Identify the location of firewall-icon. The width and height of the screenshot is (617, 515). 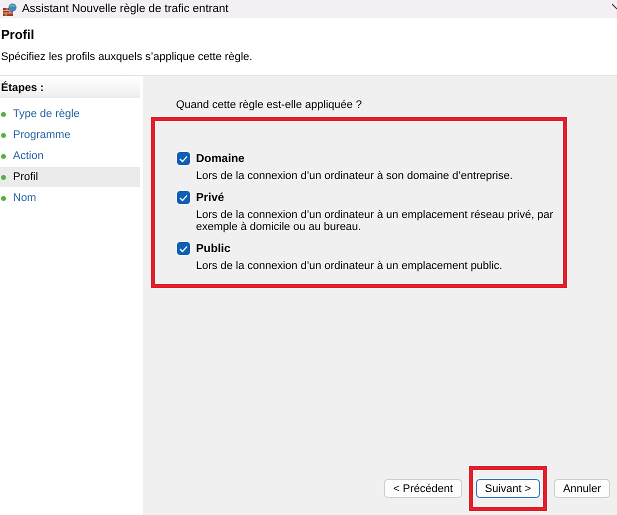
(10, 9).